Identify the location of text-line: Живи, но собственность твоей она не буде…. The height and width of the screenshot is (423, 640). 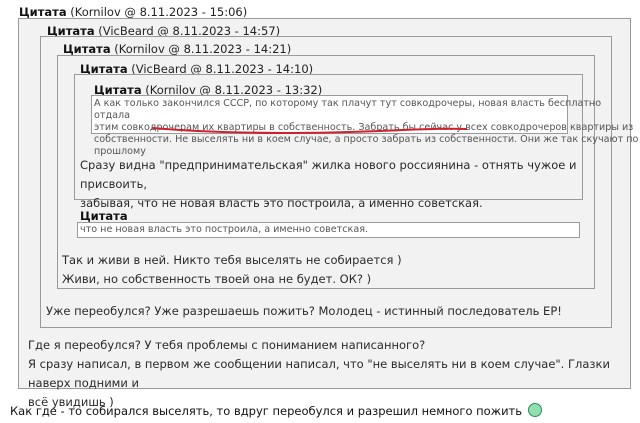
(217, 279).